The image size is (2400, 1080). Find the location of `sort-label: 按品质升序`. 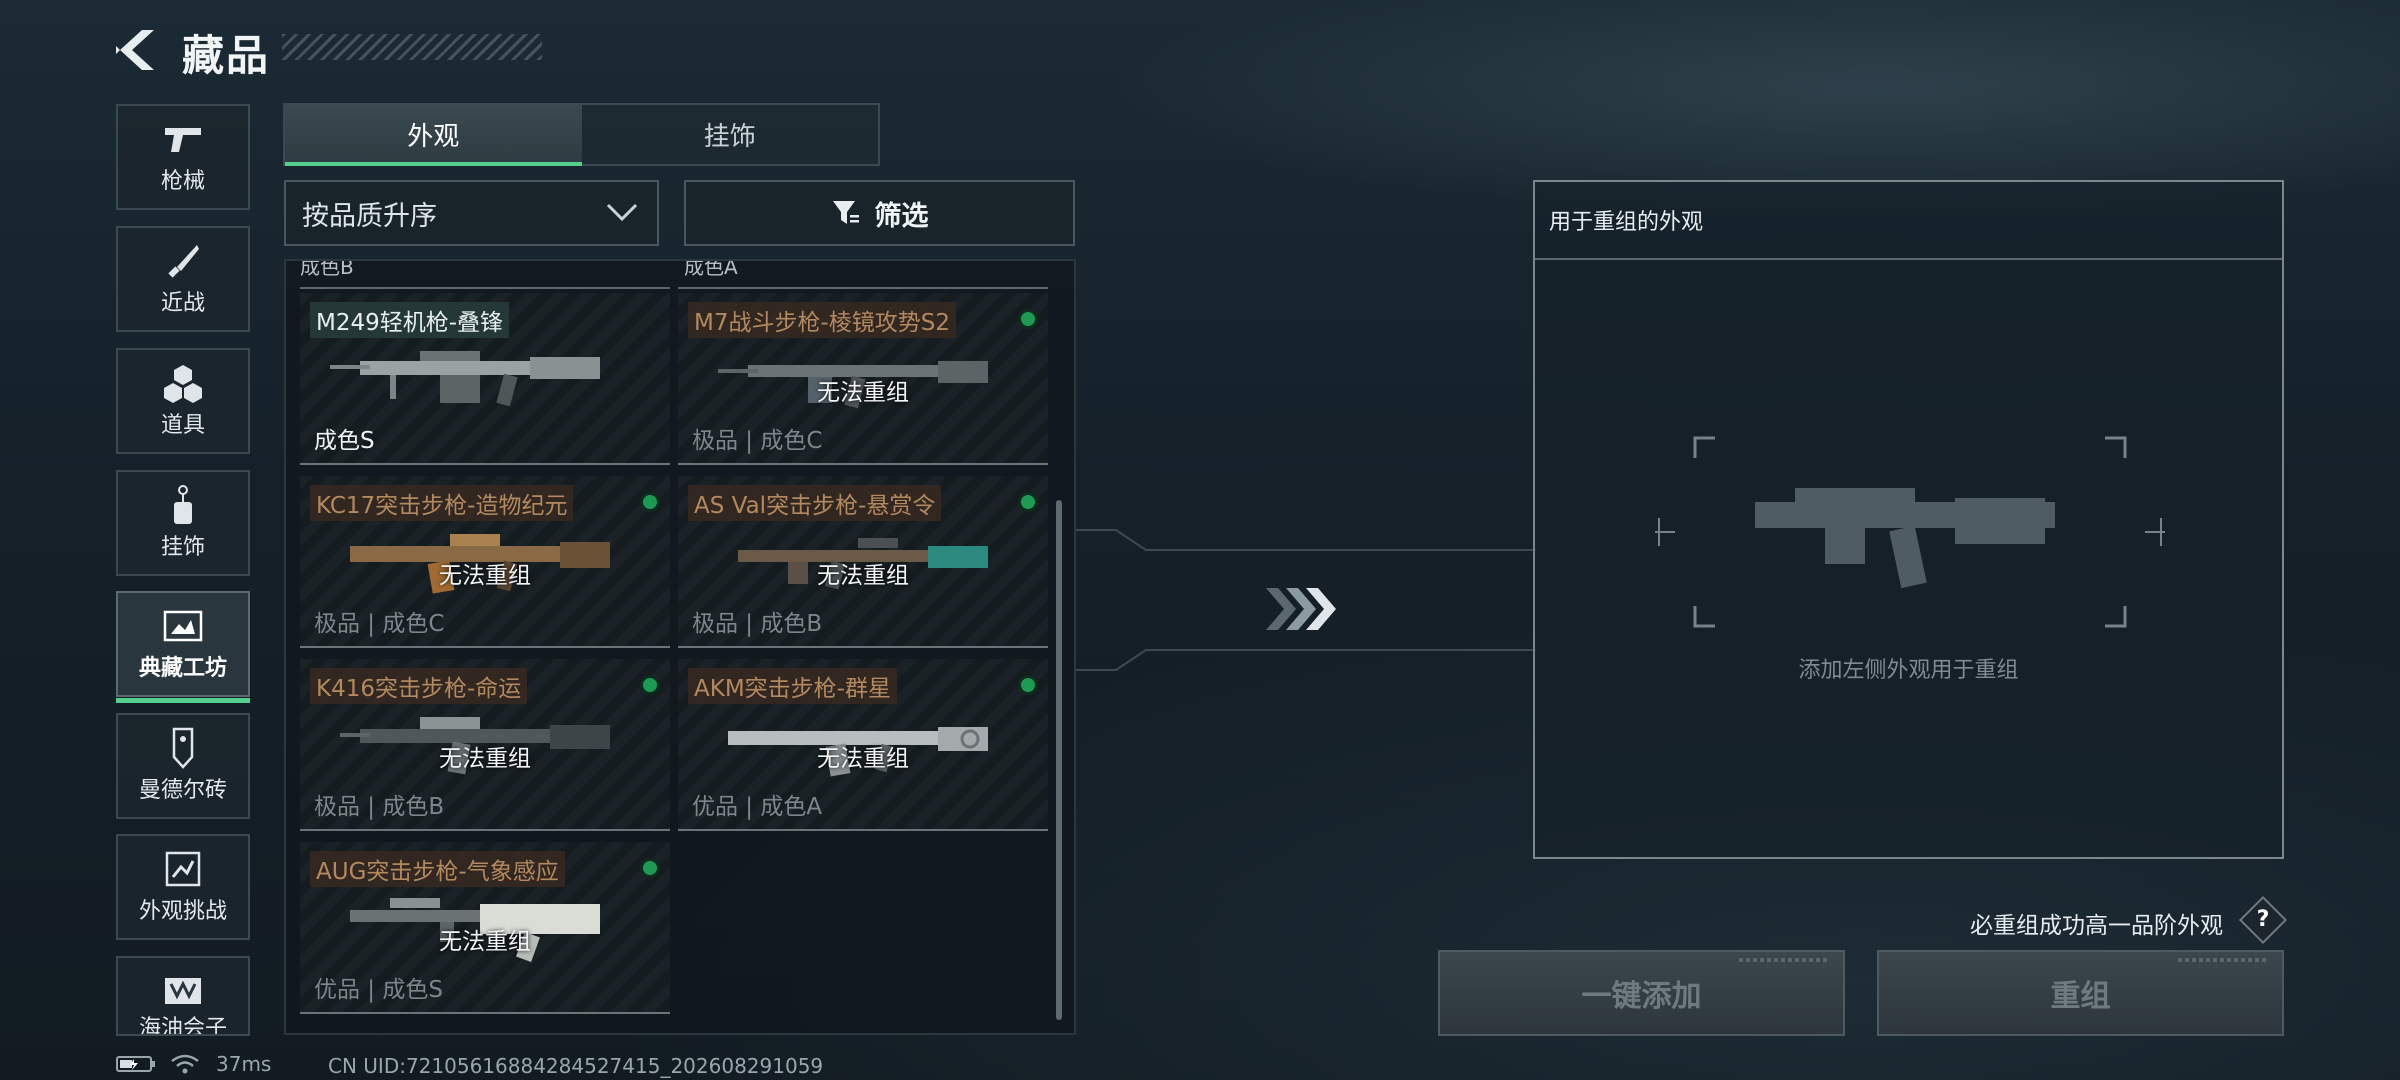

sort-label: 按品质升序 is located at coordinates (369, 216).